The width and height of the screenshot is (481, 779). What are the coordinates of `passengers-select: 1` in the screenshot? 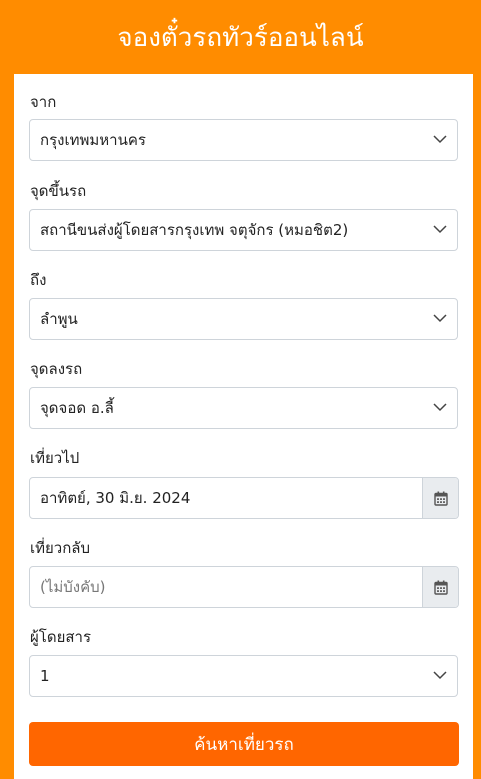 It's located at (243, 676).